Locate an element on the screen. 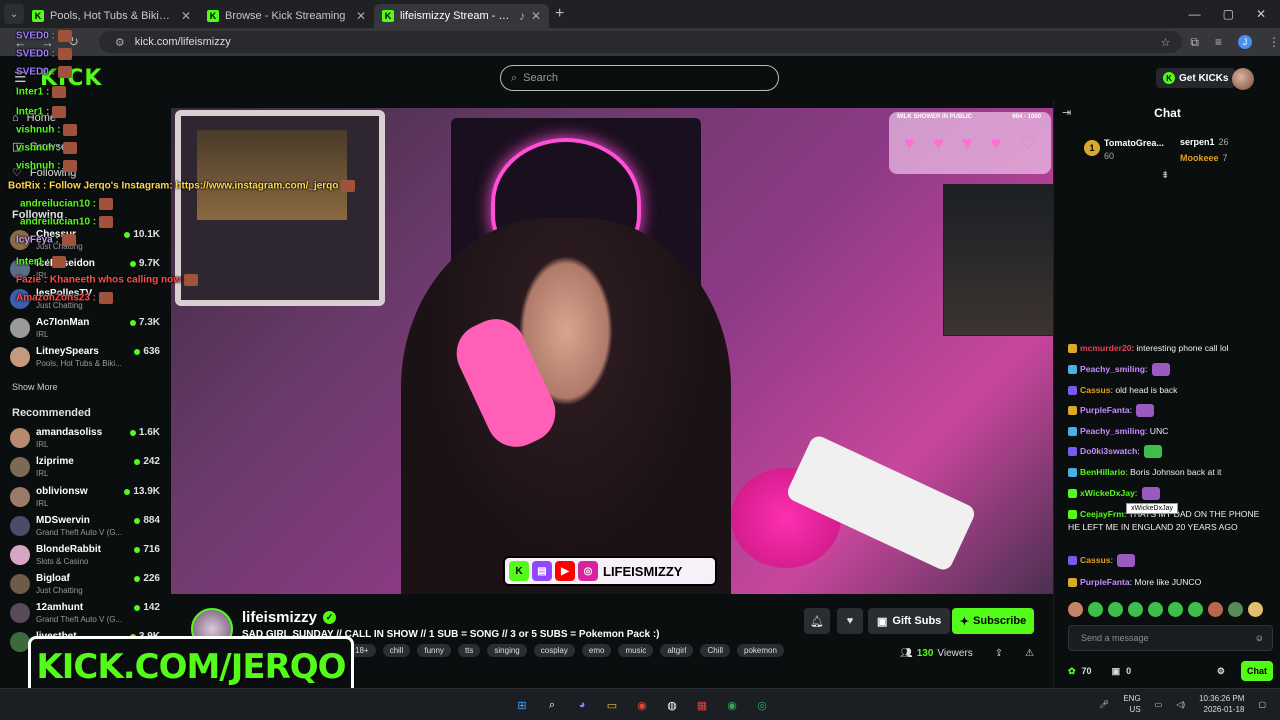 The width and height of the screenshot is (1280, 720). sidebar-channel: lziprime IRL 242 is located at coordinates (85, 468).